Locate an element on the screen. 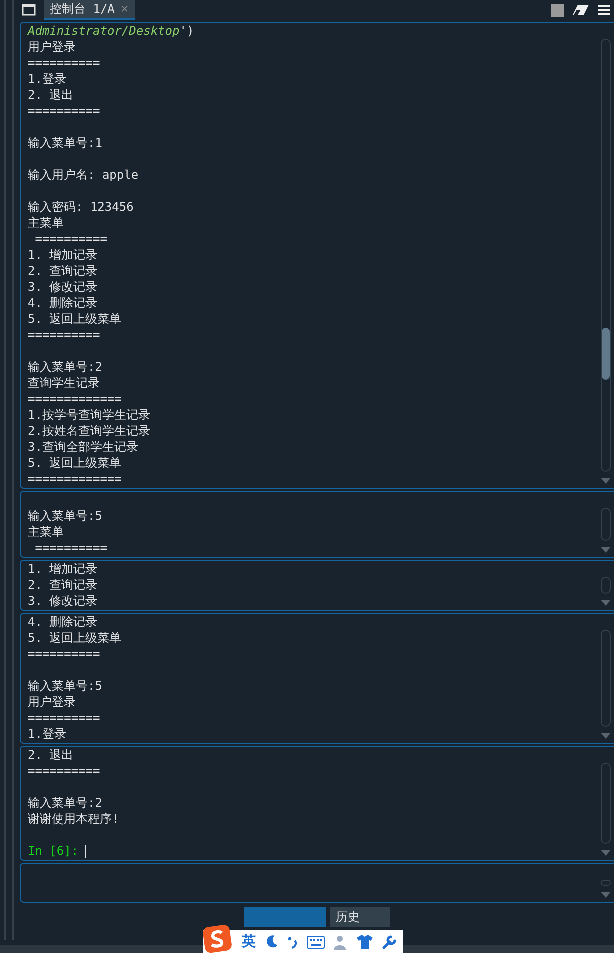  output-line: 2.按姓名查询学生记录 is located at coordinates (89, 431).